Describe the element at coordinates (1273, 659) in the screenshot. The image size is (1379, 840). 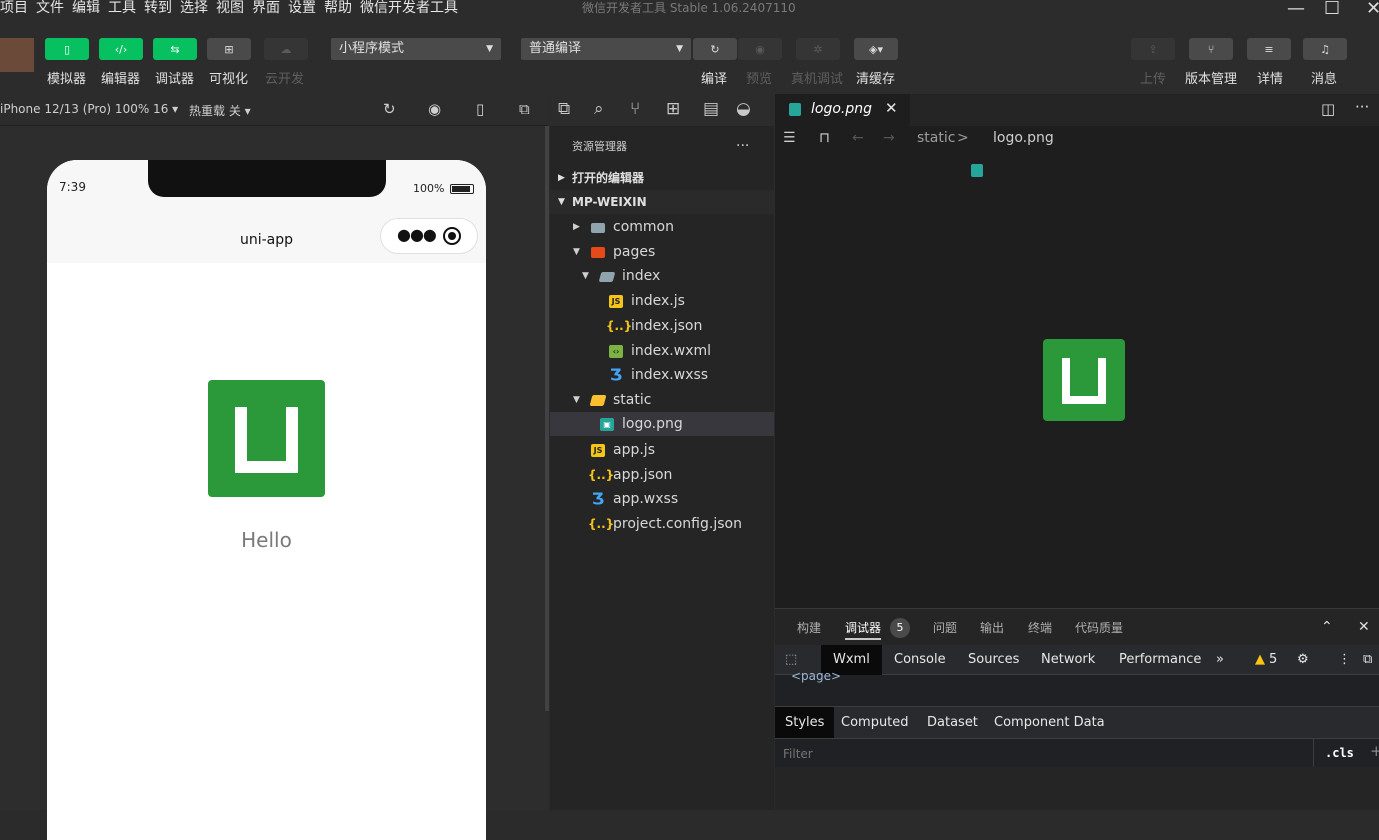
I see `warning-count: 5` at that location.